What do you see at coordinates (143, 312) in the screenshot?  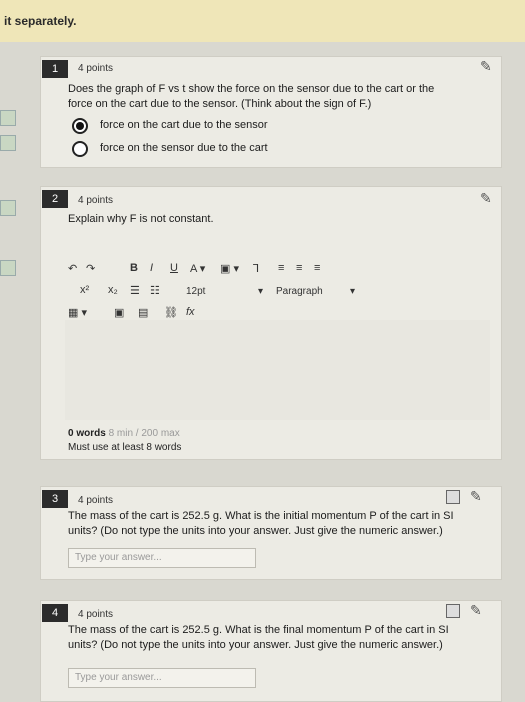 I see `media-icon: ▤` at bounding box center [143, 312].